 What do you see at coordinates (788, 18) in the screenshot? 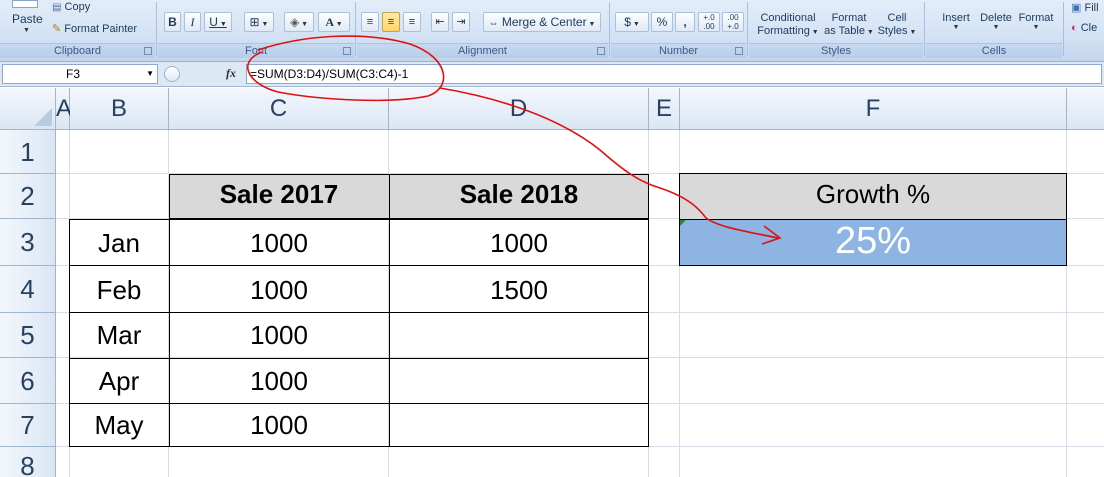
I see `conditional-label: Conditional` at bounding box center [788, 18].